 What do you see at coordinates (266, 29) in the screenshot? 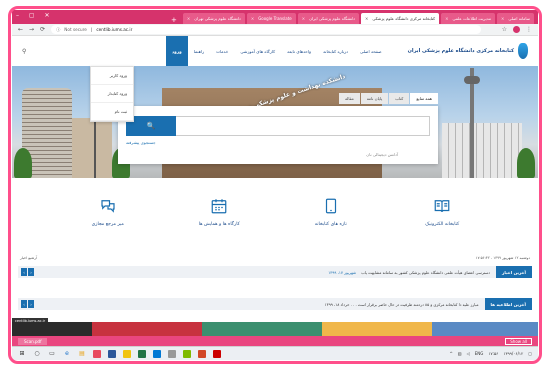
I see `url-field: ⓘ Not secure | centlib.iums.ac.ir` at bounding box center [266, 29].